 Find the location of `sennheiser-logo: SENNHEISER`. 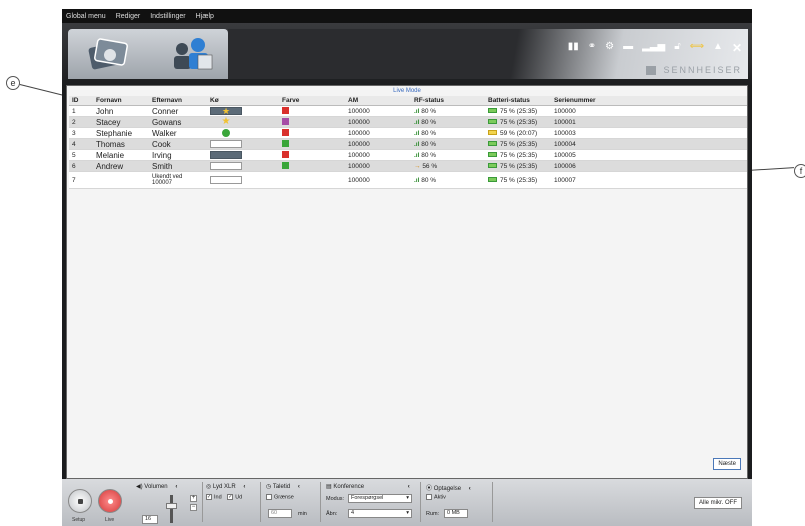

sennheiser-logo: SENNHEISER is located at coordinates (693, 70).